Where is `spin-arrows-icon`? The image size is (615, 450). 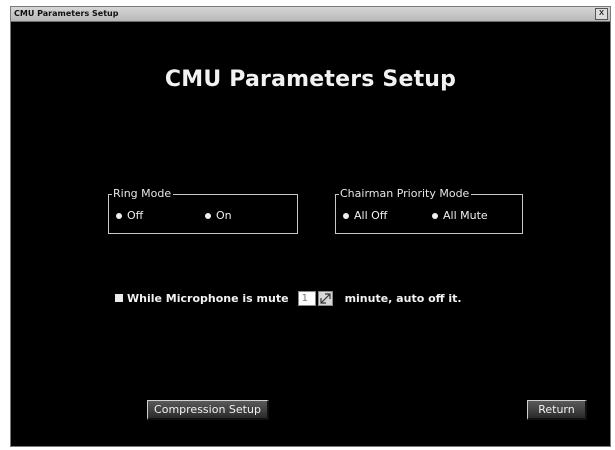 spin-arrows-icon is located at coordinates (325, 298).